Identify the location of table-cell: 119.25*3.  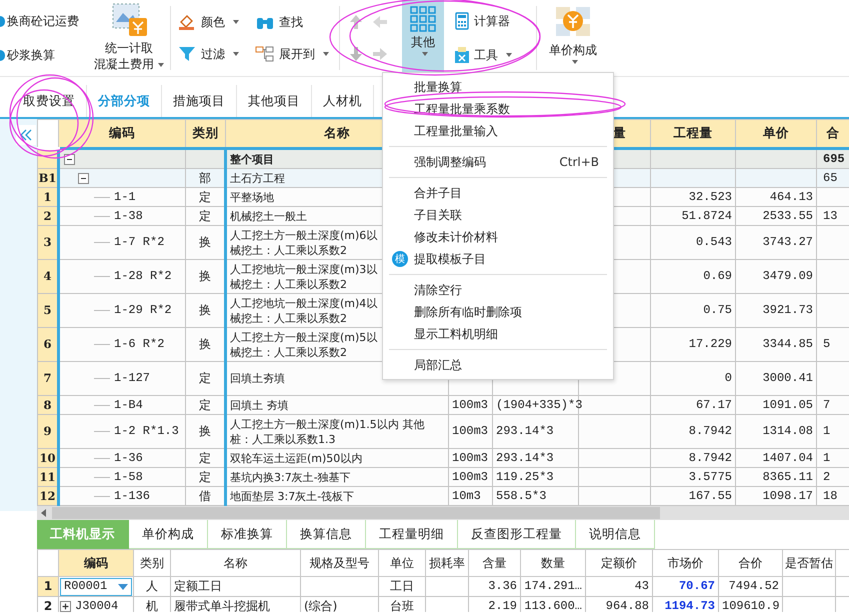
(535, 477).